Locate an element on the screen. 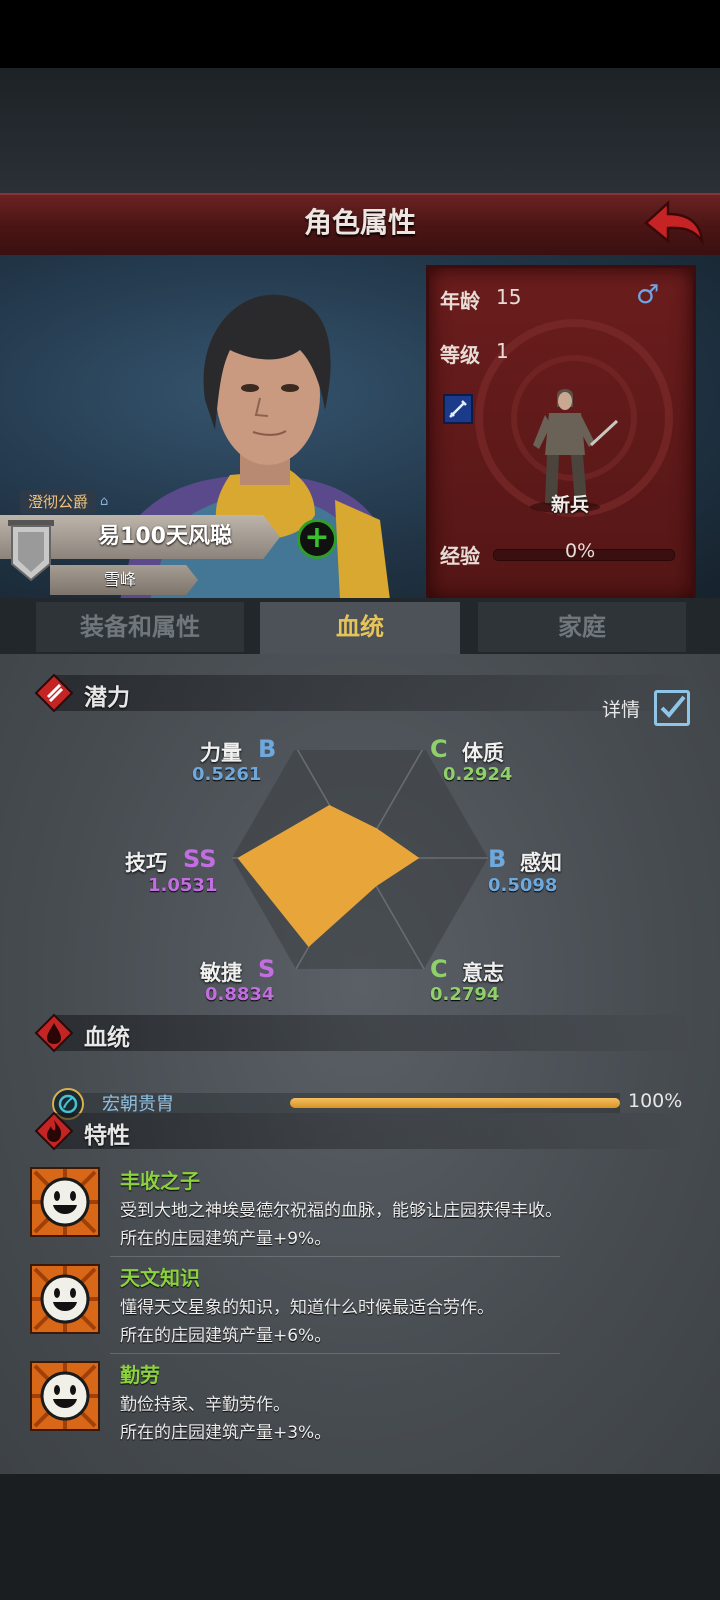  trait-name: 勤劳 is located at coordinates (140, 1375).